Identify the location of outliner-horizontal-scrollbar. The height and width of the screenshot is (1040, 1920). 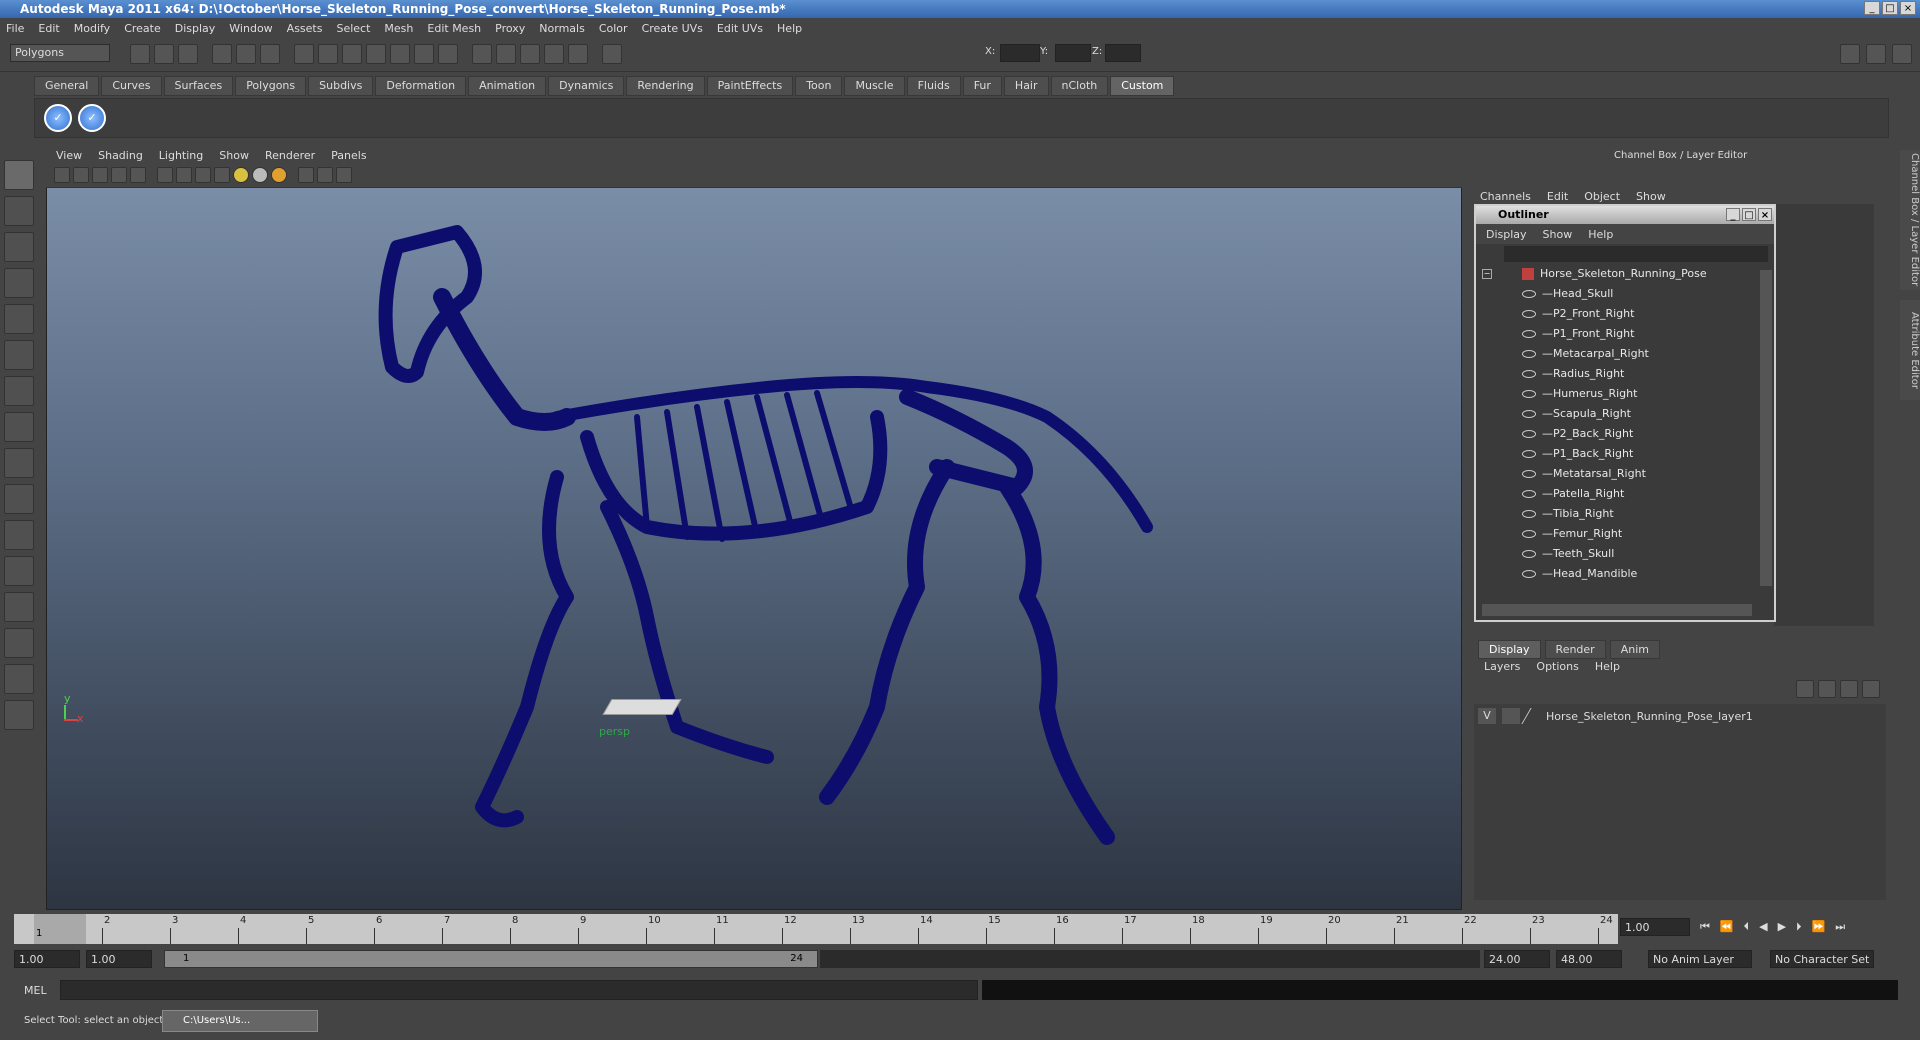
(1617, 610).